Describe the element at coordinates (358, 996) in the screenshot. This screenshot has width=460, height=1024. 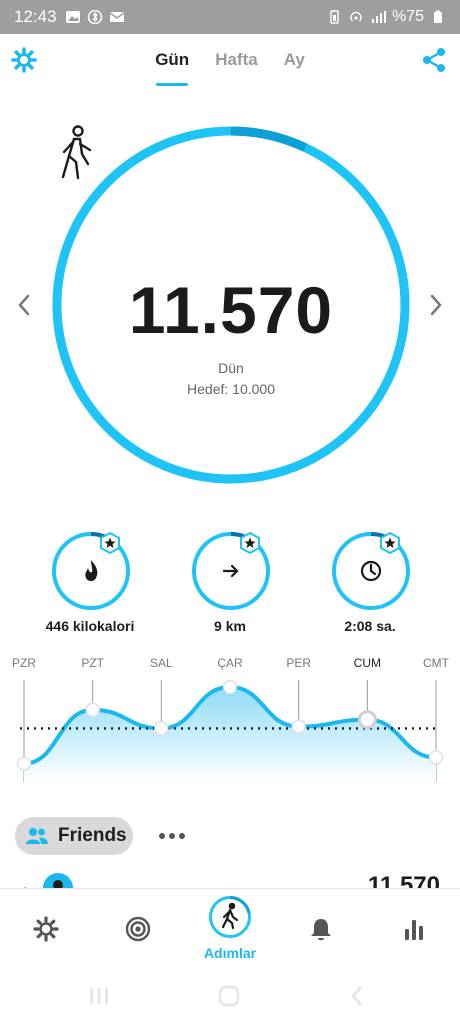
I see `back-icon` at that location.